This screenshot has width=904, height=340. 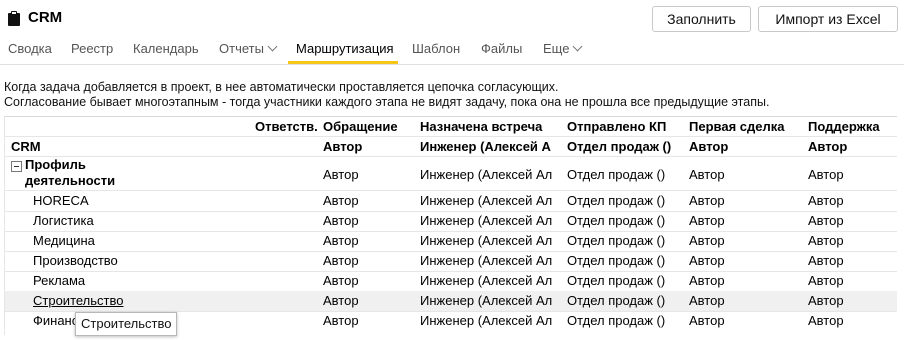 What do you see at coordinates (45, 17) in the screenshot?
I see `app-title: CRM` at bounding box center [45, 17].